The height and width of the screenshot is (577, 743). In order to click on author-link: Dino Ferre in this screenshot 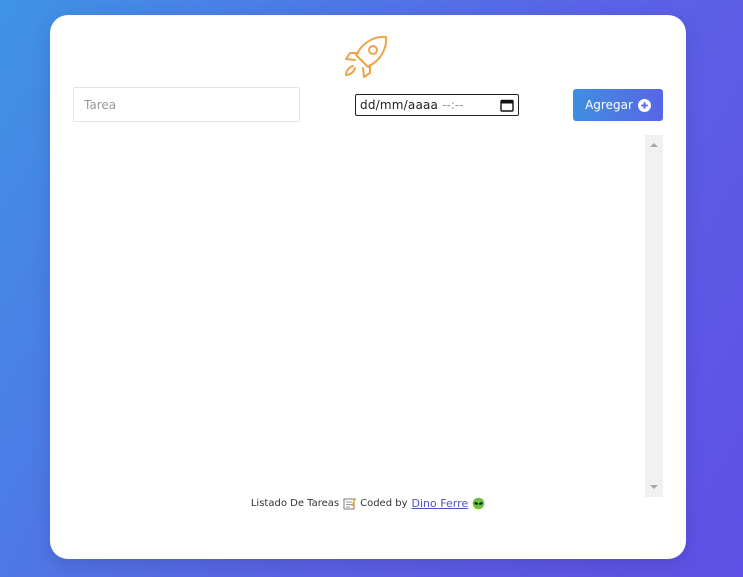, I will do `click(440, 503)`.